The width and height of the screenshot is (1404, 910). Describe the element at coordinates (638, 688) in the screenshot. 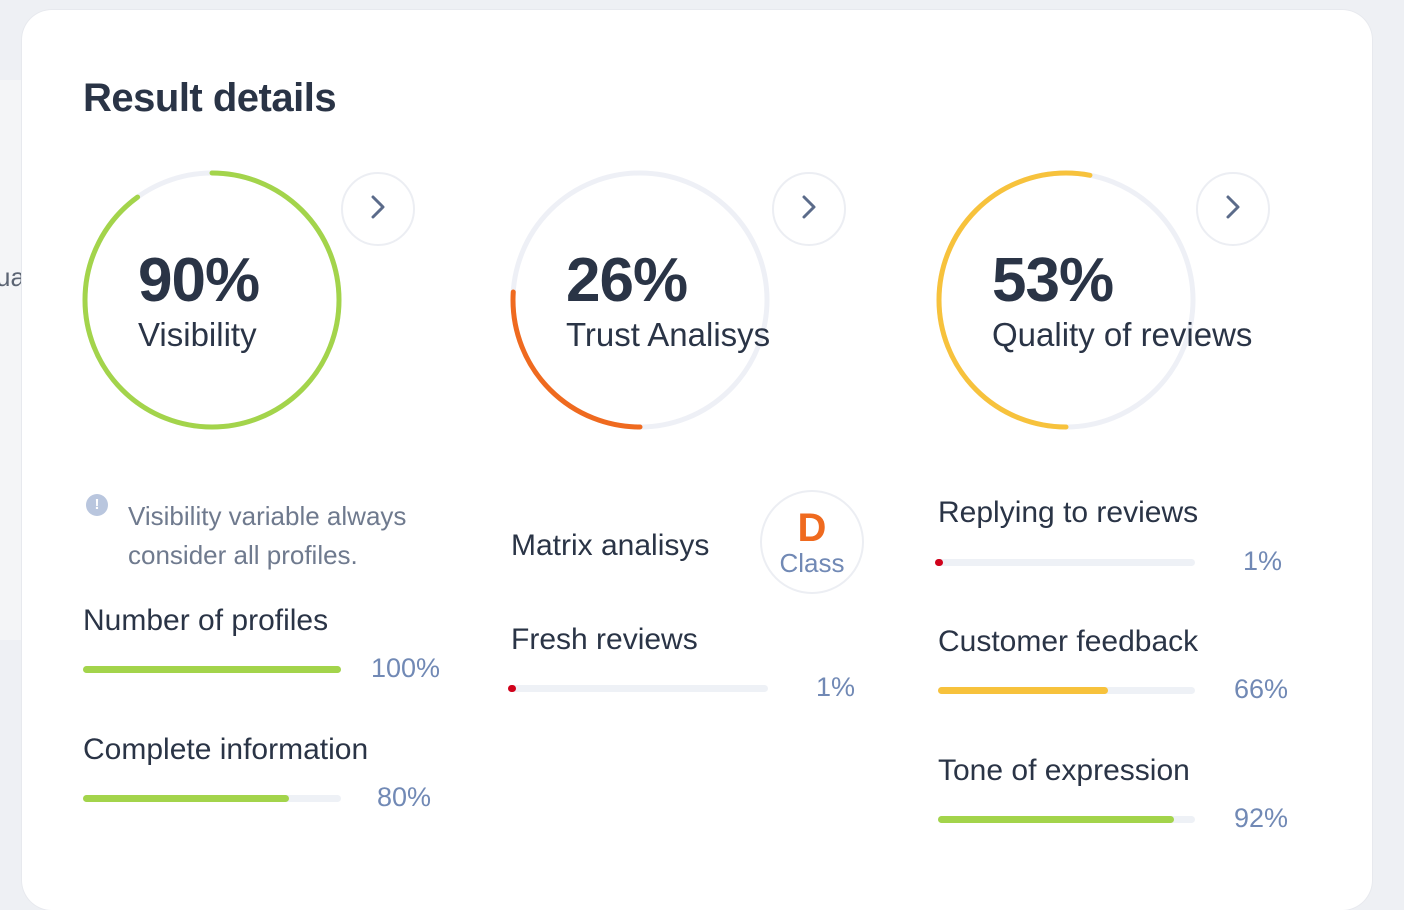

I see `fresh-reviews-progress` at that location.